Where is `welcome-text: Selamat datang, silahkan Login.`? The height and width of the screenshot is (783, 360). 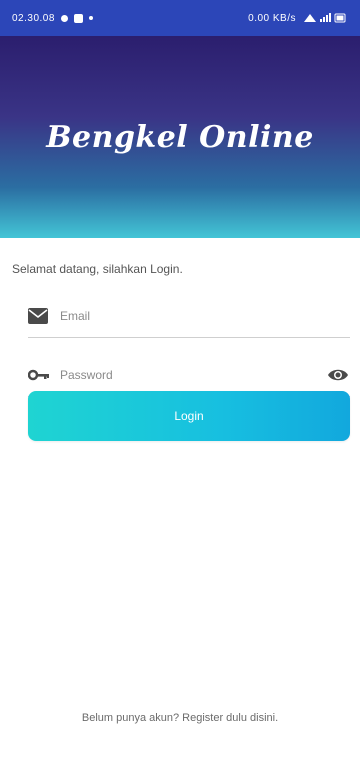
welcome-text: Selamat datang, silahkan Login. is located at coordinates (97, 269).